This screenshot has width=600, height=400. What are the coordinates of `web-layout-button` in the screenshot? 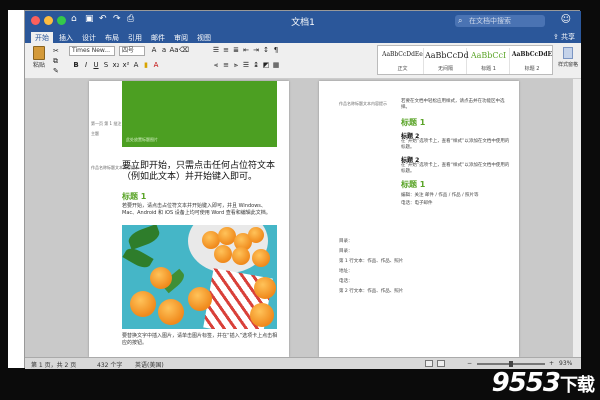 It's located at (441, 363).